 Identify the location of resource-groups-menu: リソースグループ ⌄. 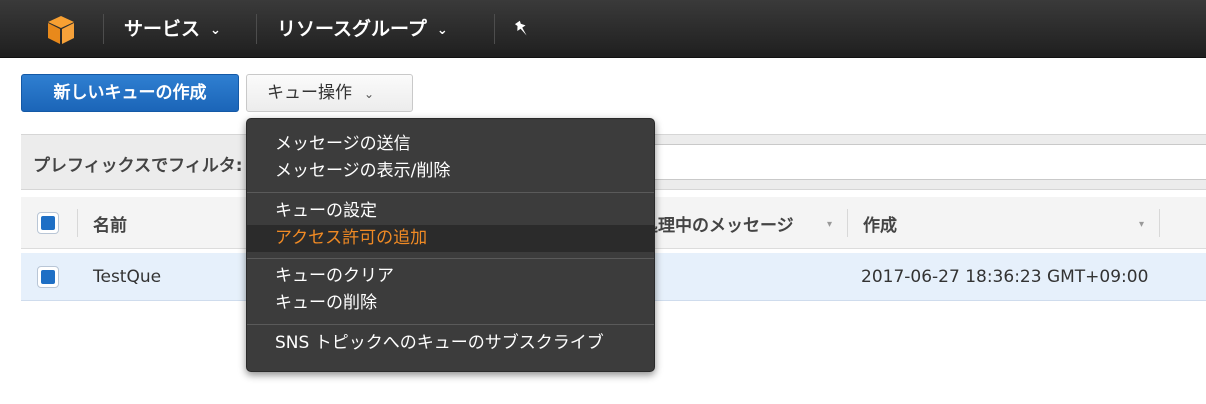
(362, 29).